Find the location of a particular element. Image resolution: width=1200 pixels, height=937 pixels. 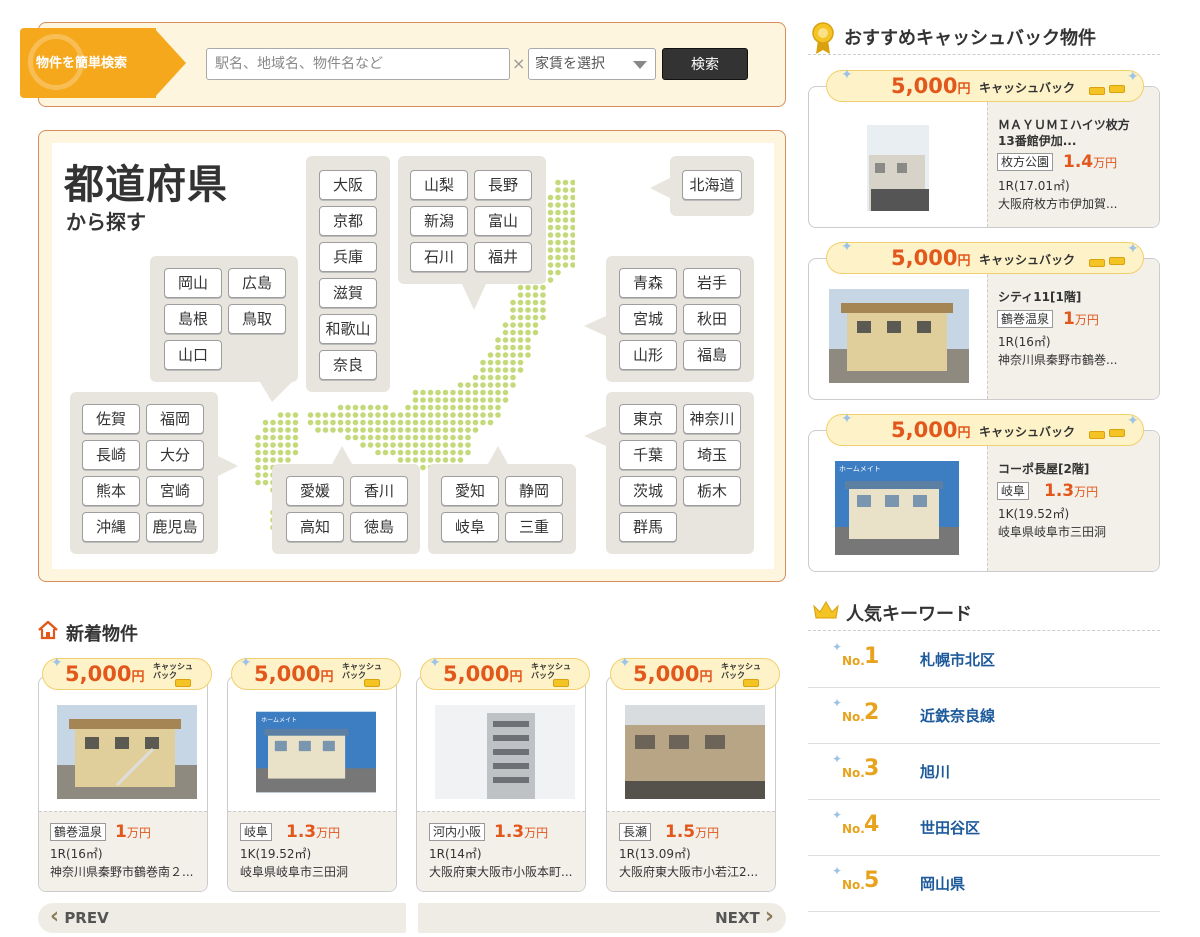

quick-search-tag: 物件を簡単検索 is located at coordinates (103, 63).